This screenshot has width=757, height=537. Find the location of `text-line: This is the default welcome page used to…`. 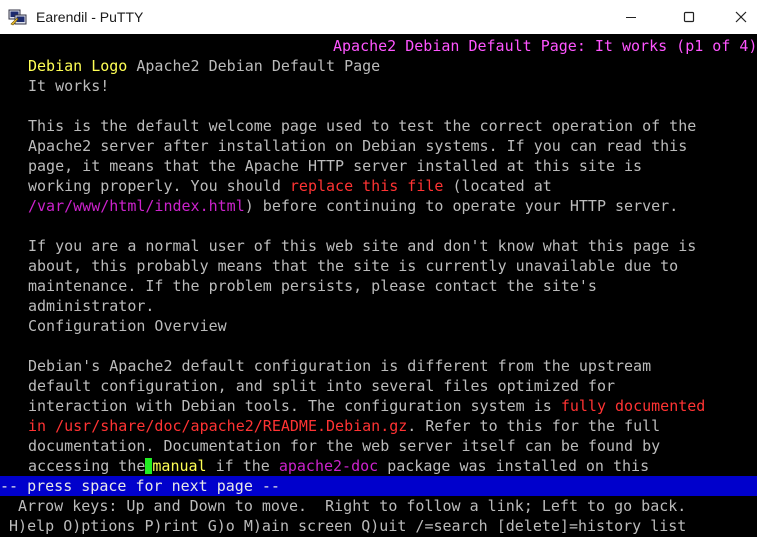

text-line: This is the default welcome page used to… is located at coordinates (362, 126).